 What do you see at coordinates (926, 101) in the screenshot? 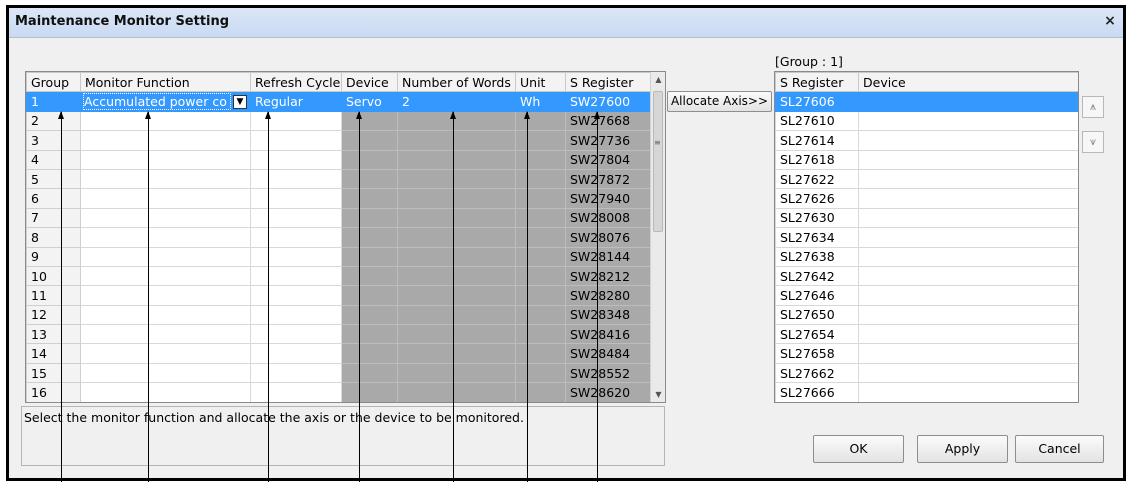
I see `sregister-row: SL27606` at bounding box center [926, 101].